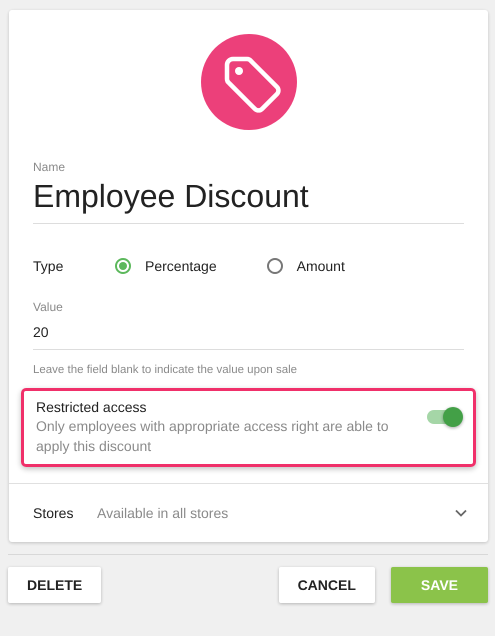 The height and width of the screenshot is (636, 495). Describe the element at coordinates (165, 370) in the screenshot. I see `hint-text: Leave the field blank to indicate the value upon sale` at that location.